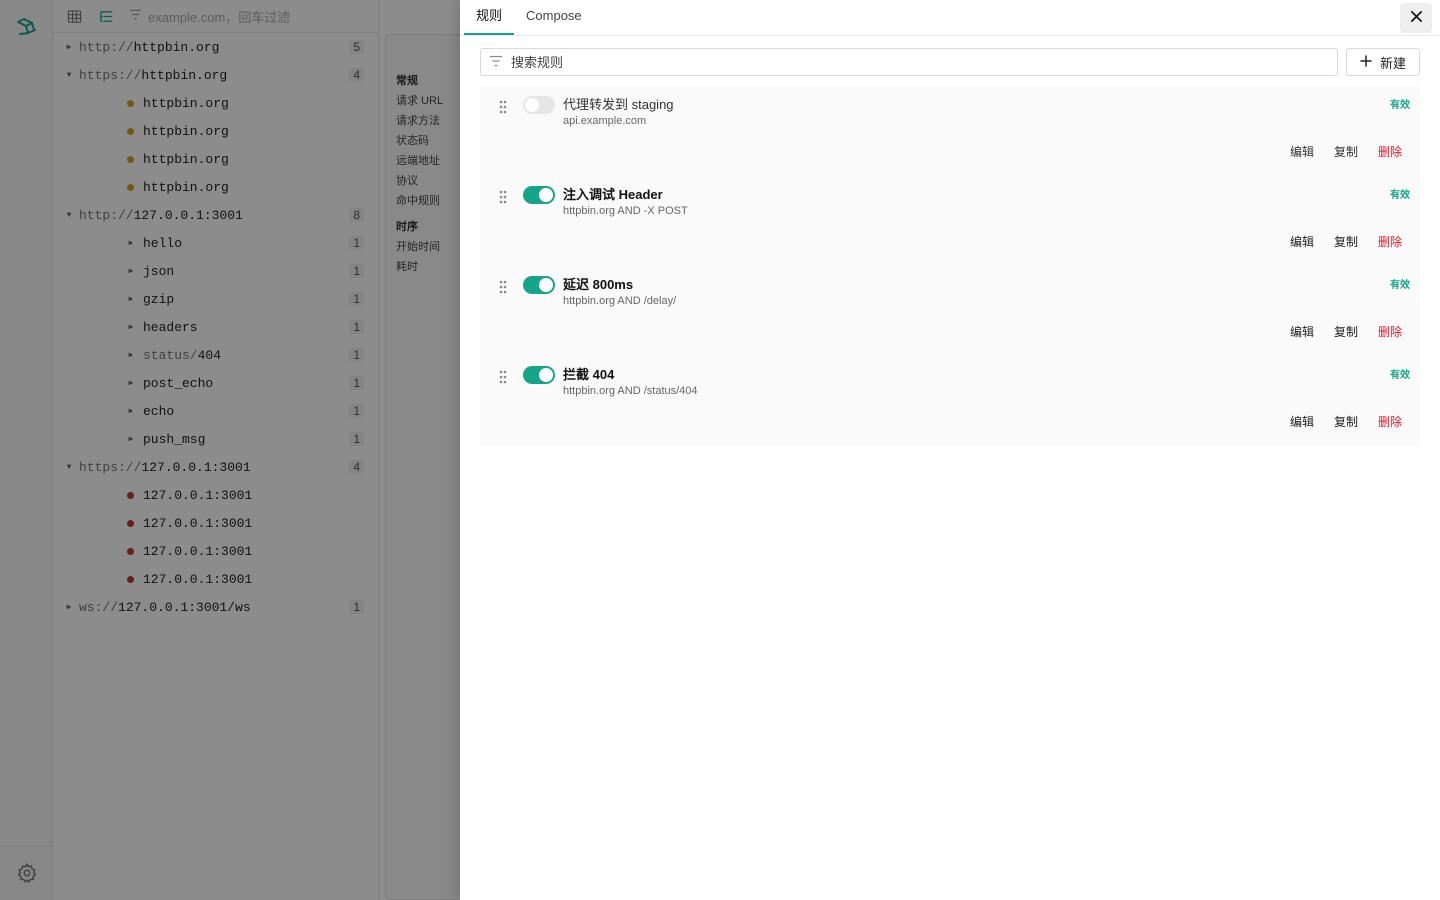 This screenshot has height=900, width=1440. I want to click on filter-icon, so click(496, 62).